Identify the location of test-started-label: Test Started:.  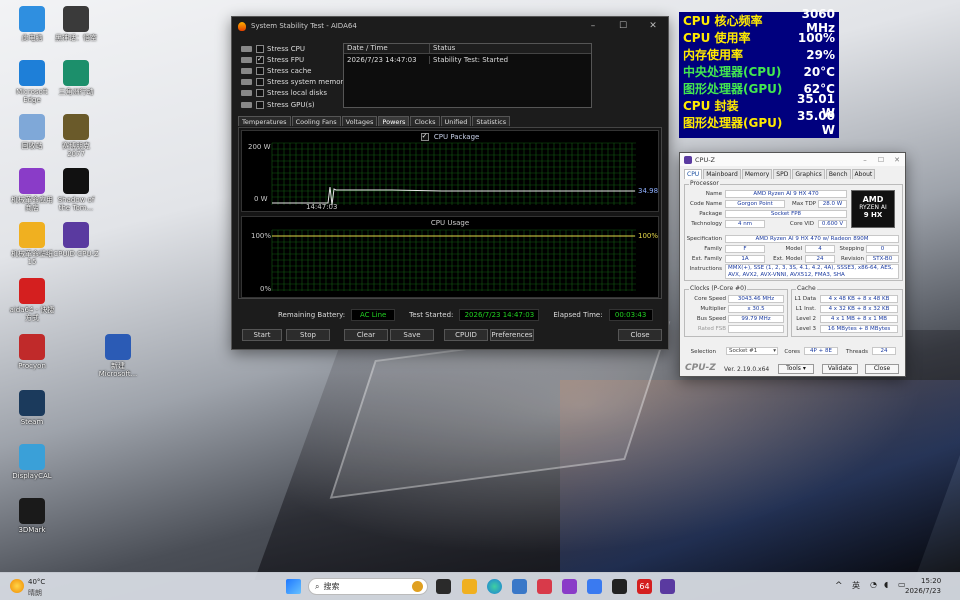
(431, 315).